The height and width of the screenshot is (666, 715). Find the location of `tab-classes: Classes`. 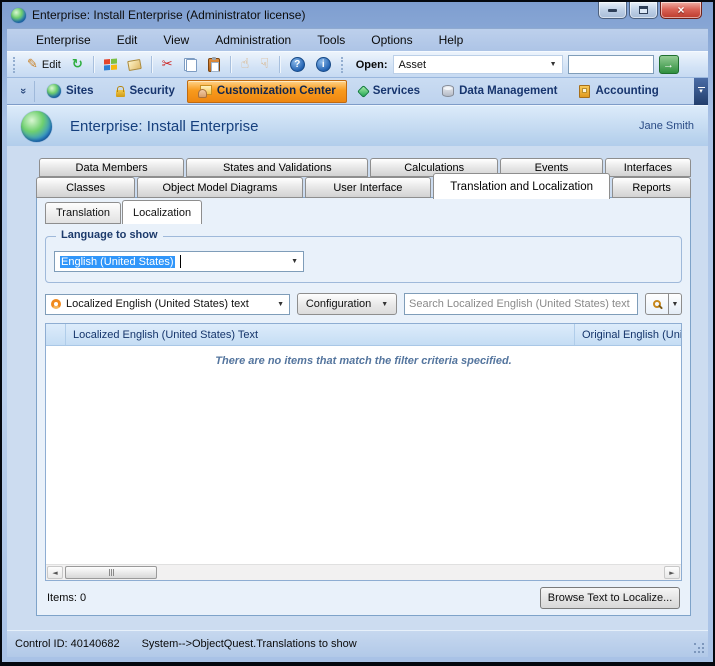

tab-classes: Classes is located at coordinates (86, 187).